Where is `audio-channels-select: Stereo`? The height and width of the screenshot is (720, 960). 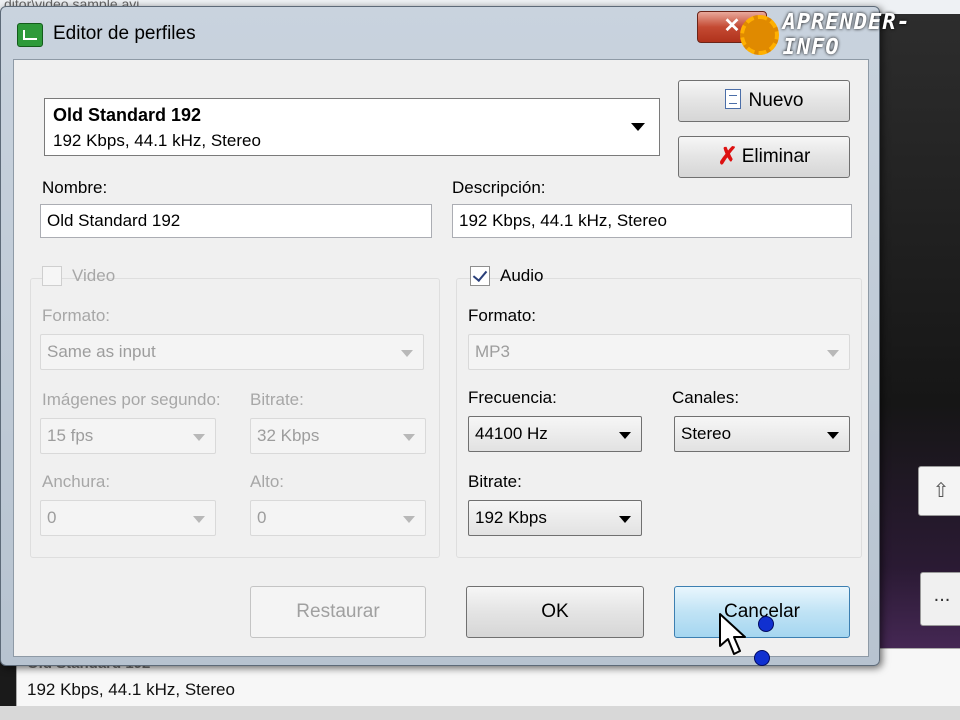 audio-channels-select: Stereo is located at coordinates (762, 434).